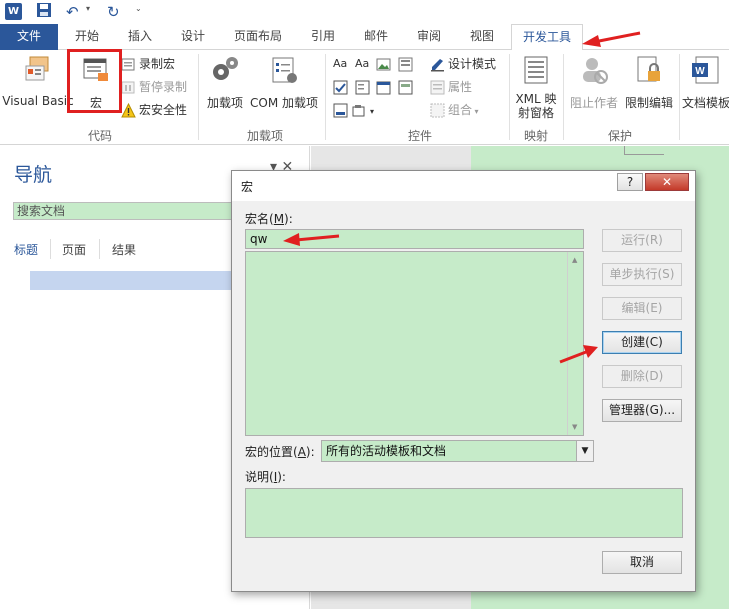 Image resolution: width=729 pixels, height=609 pixels. What do you see at coordinates (414, 239) in the screenshot?
I see `macro-name-input: qw` at bounding box center [414, 239].